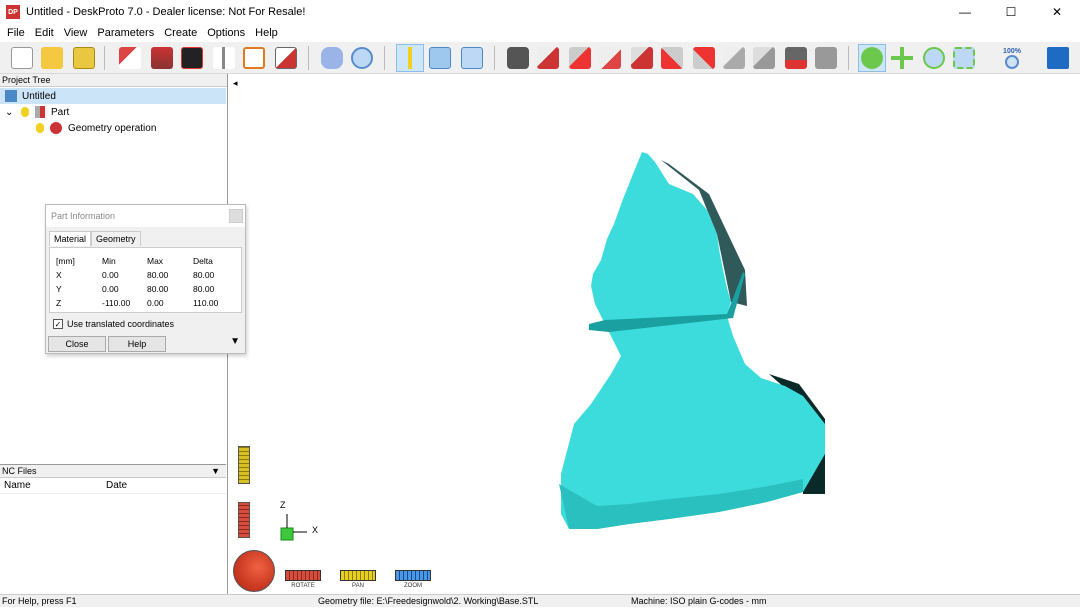  What do you see at coordinates (121, 324) in the screenshot?
I see `checkbox-label: Use translated coordinates` at bounding box center [121, 324].